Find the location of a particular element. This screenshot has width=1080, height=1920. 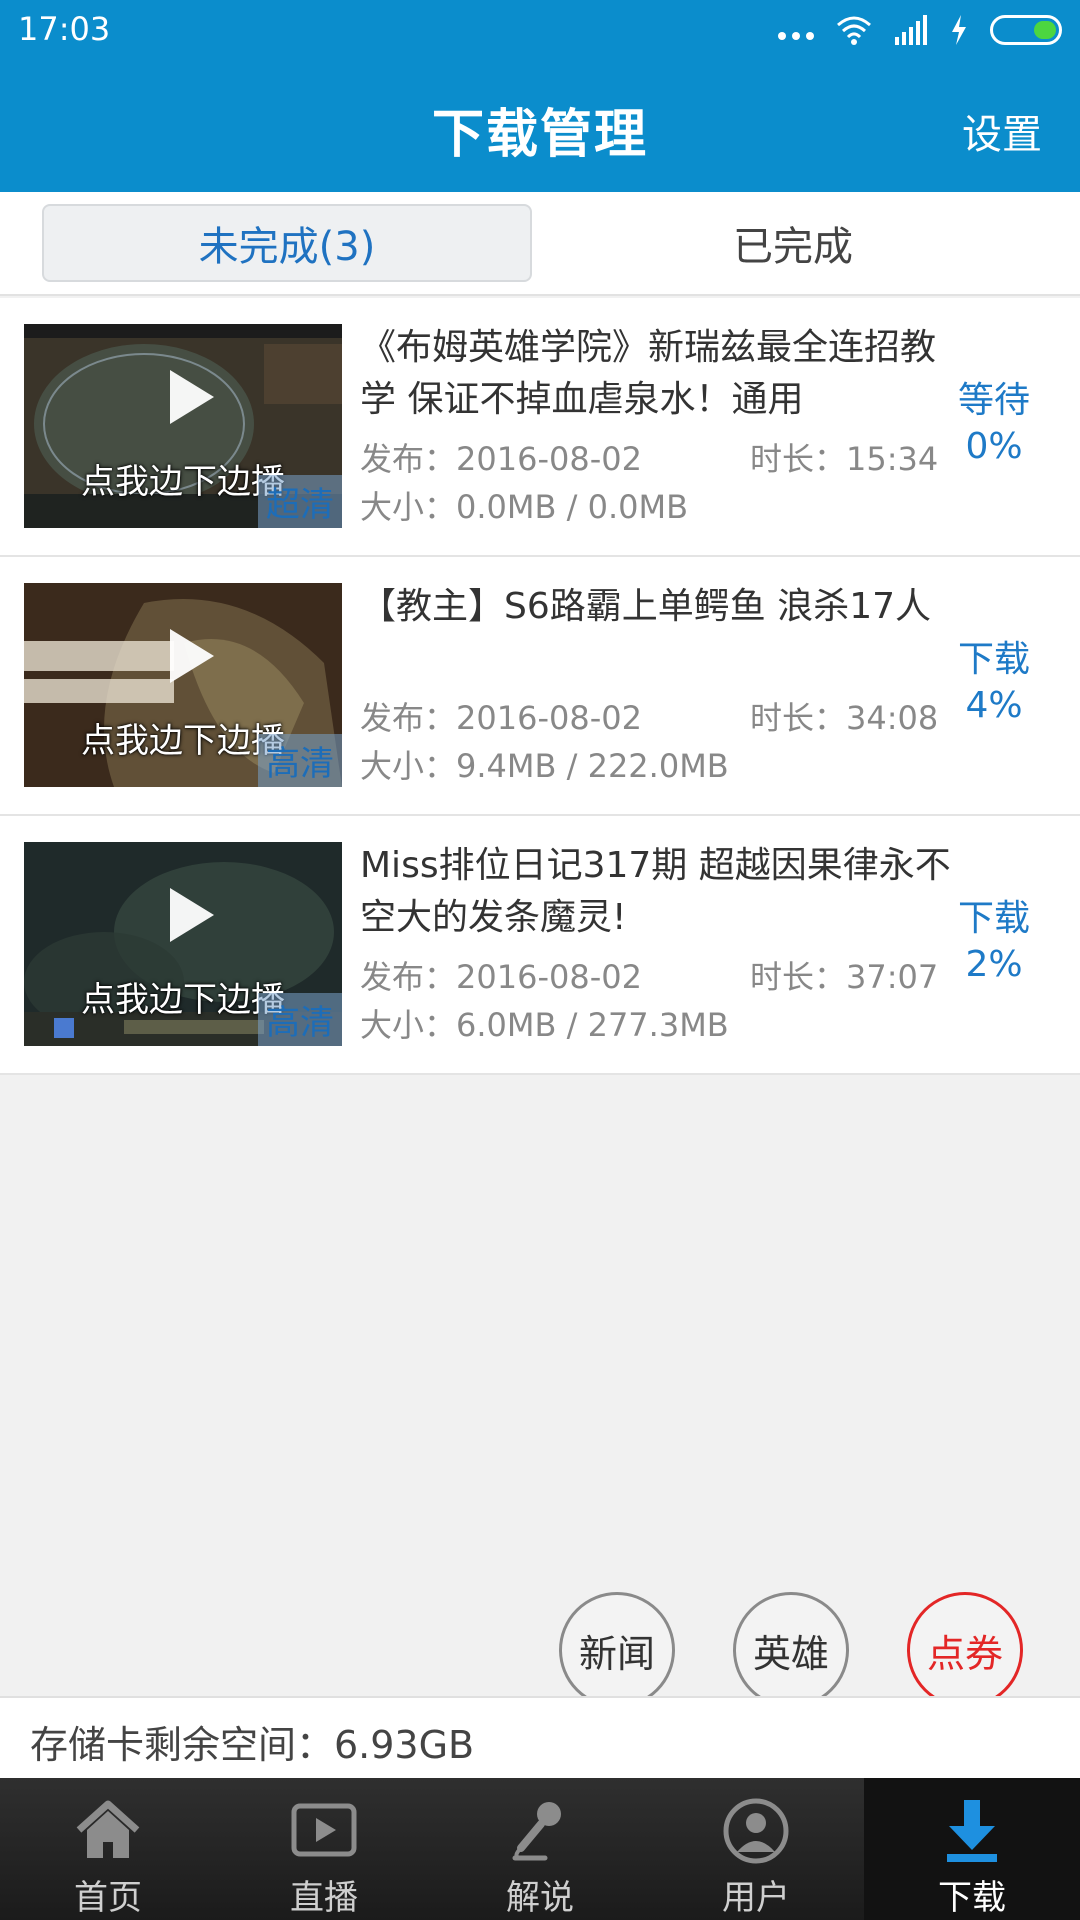

nav-user: 用户 is located at coordinates (756, 1849).